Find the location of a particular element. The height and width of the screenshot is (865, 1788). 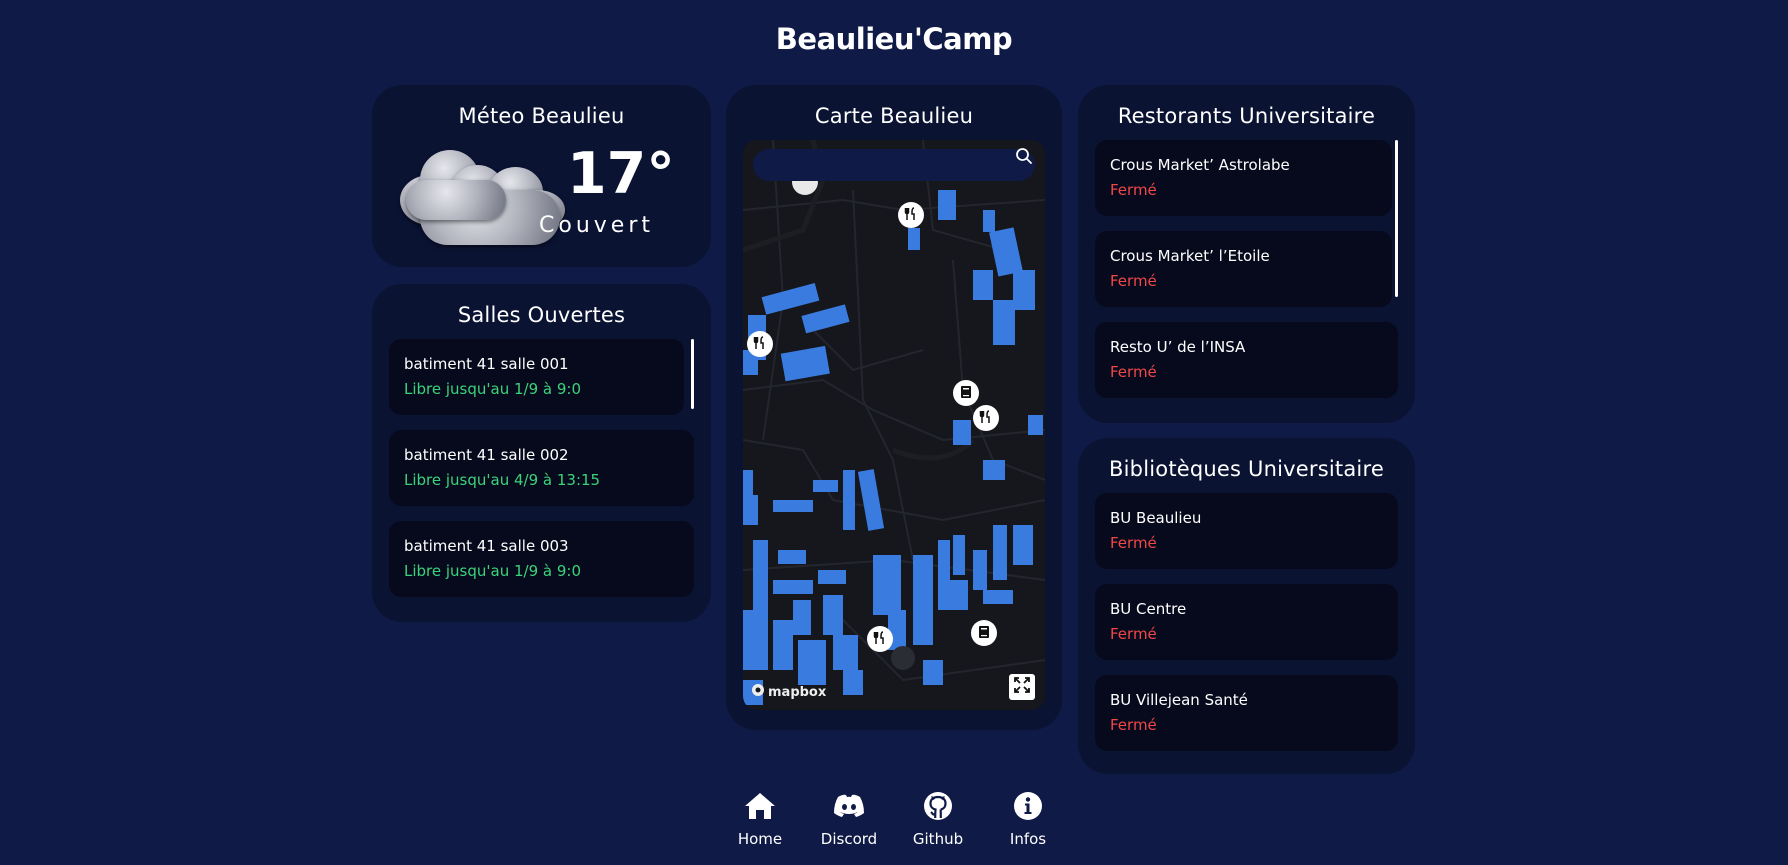

nav-discord-label: Discord is located at coordinates (849, 839).